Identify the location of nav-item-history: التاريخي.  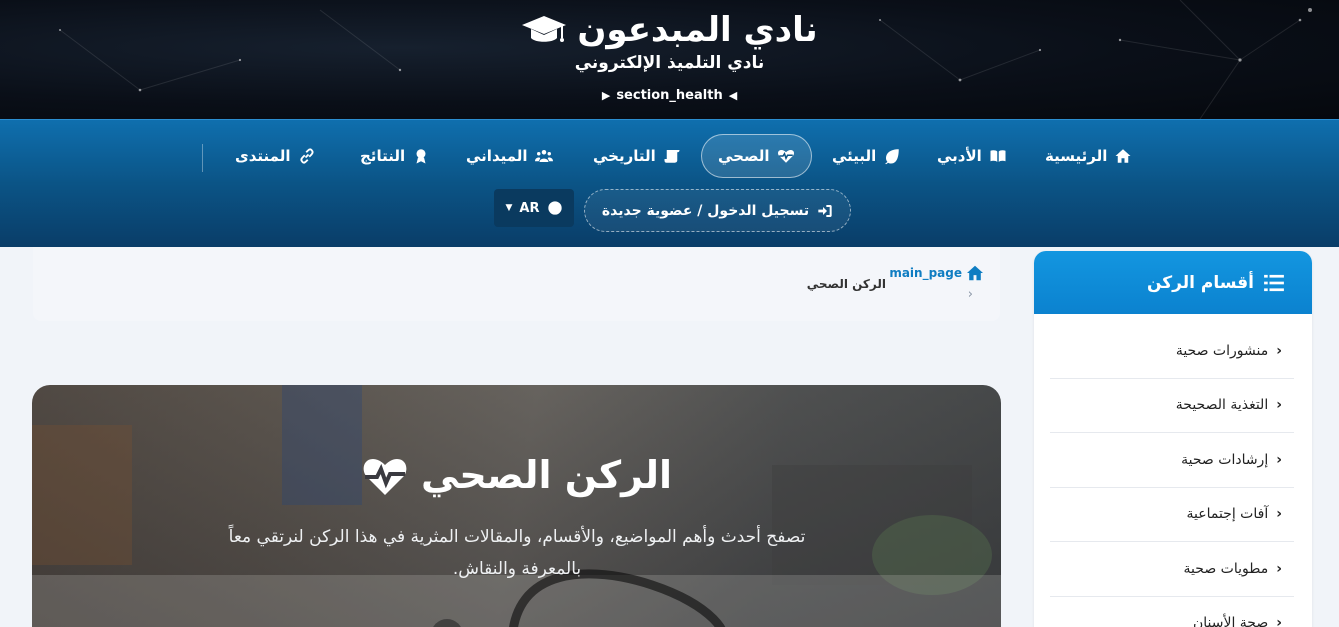
(637, 156).